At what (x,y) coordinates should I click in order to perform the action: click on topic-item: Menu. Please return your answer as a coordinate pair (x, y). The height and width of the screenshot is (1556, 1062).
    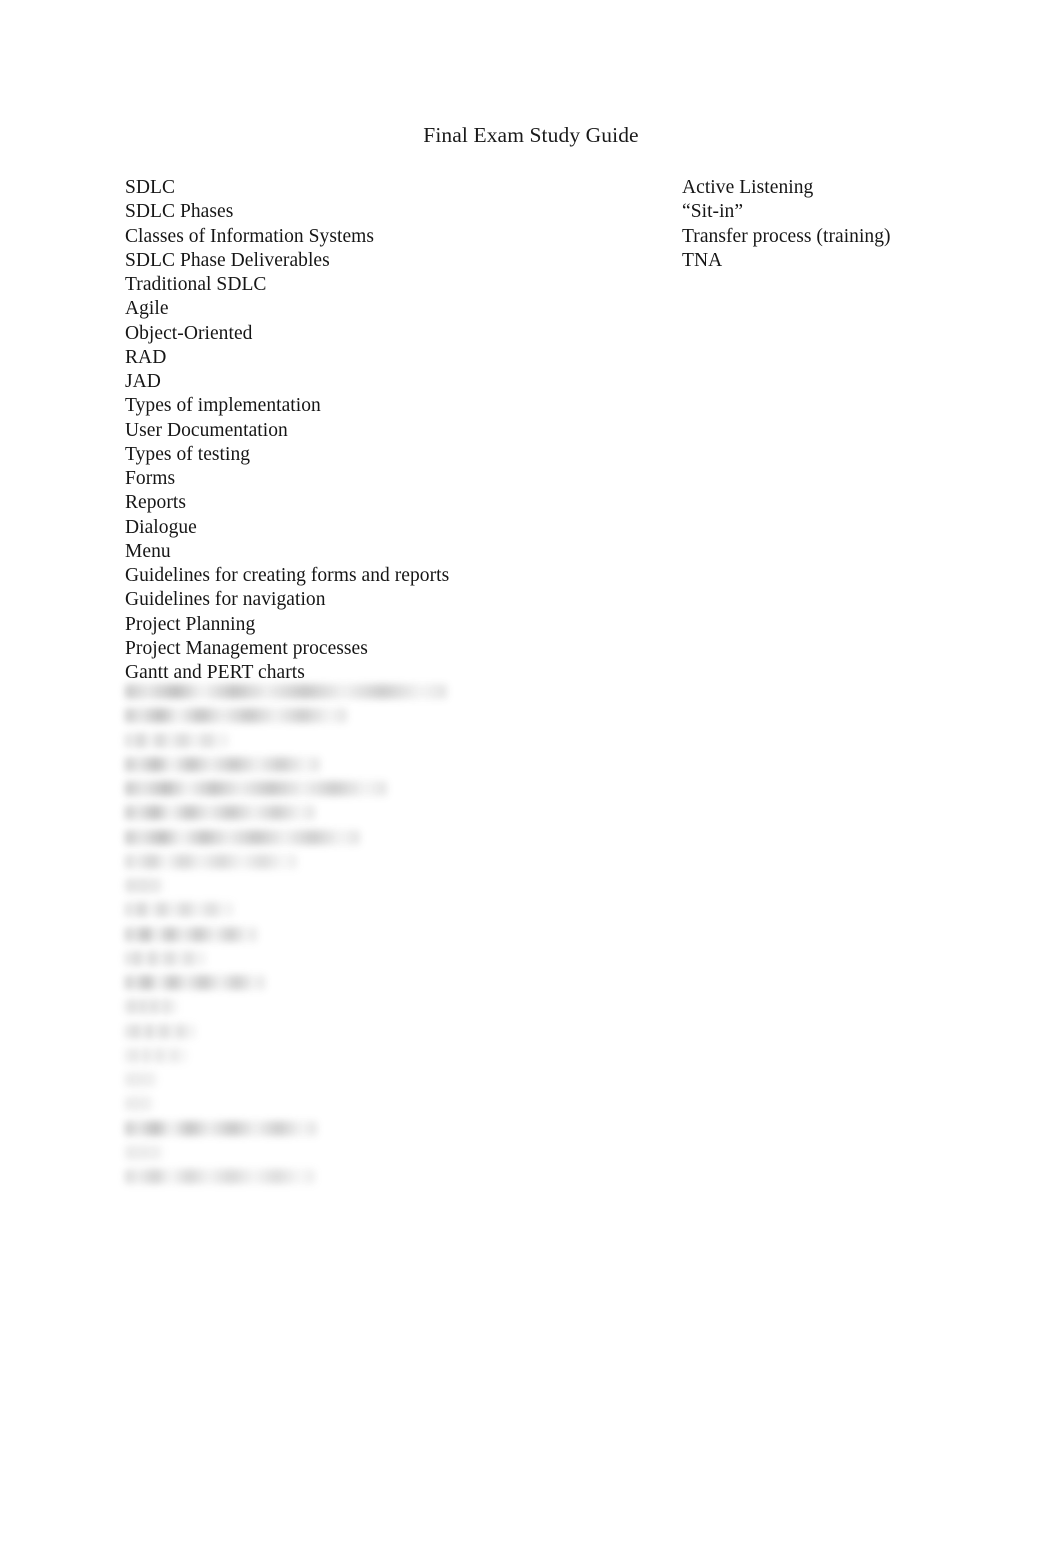
    Looking at the image, I should click on (148, 551).